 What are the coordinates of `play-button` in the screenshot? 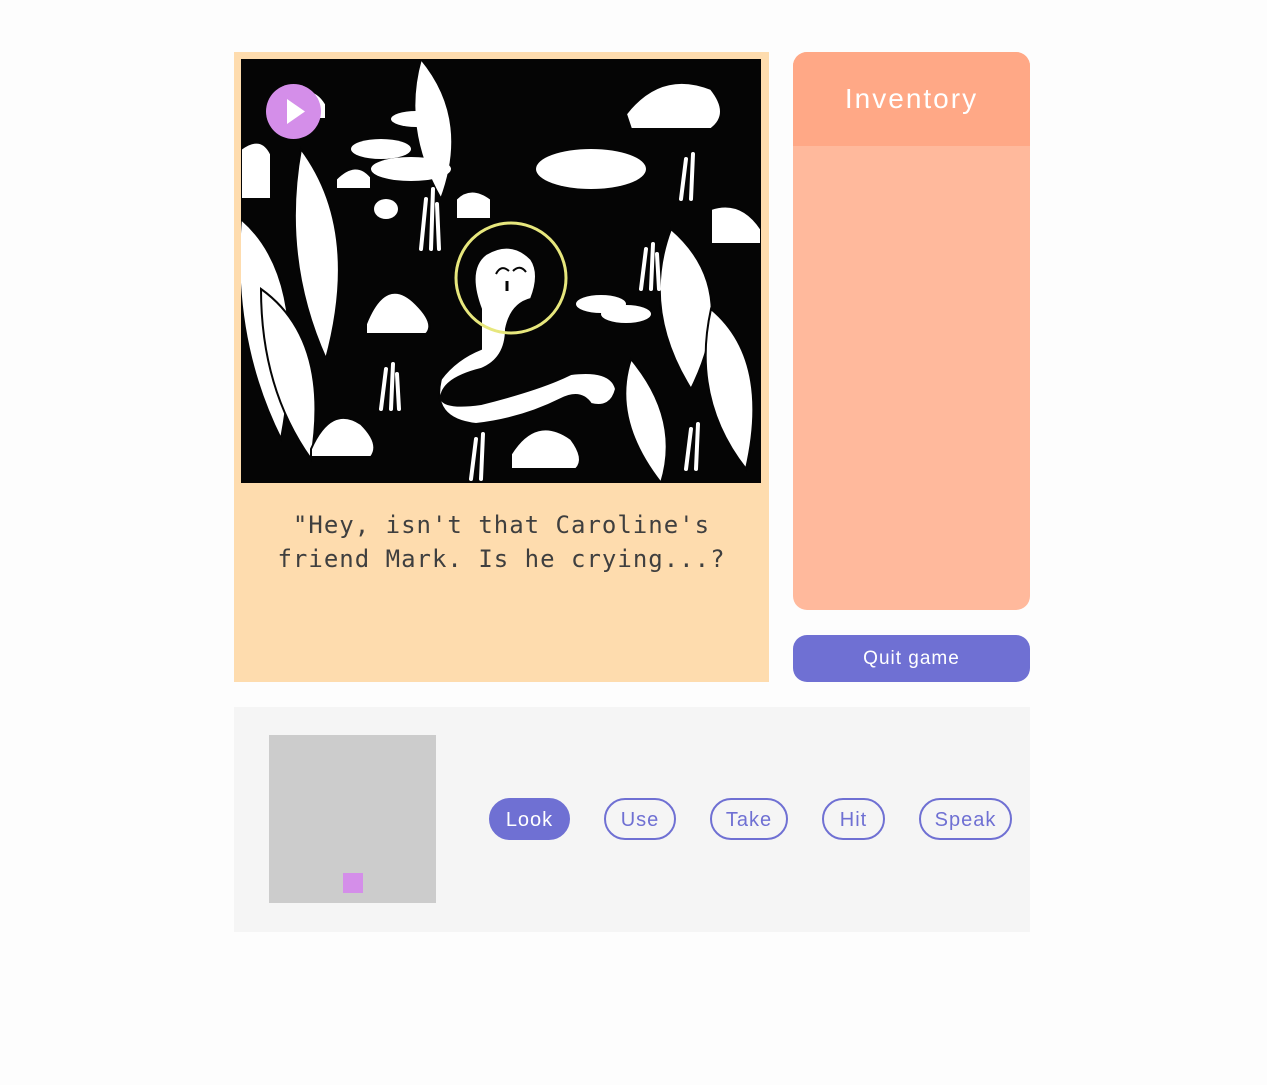 It's located at (293, 111).